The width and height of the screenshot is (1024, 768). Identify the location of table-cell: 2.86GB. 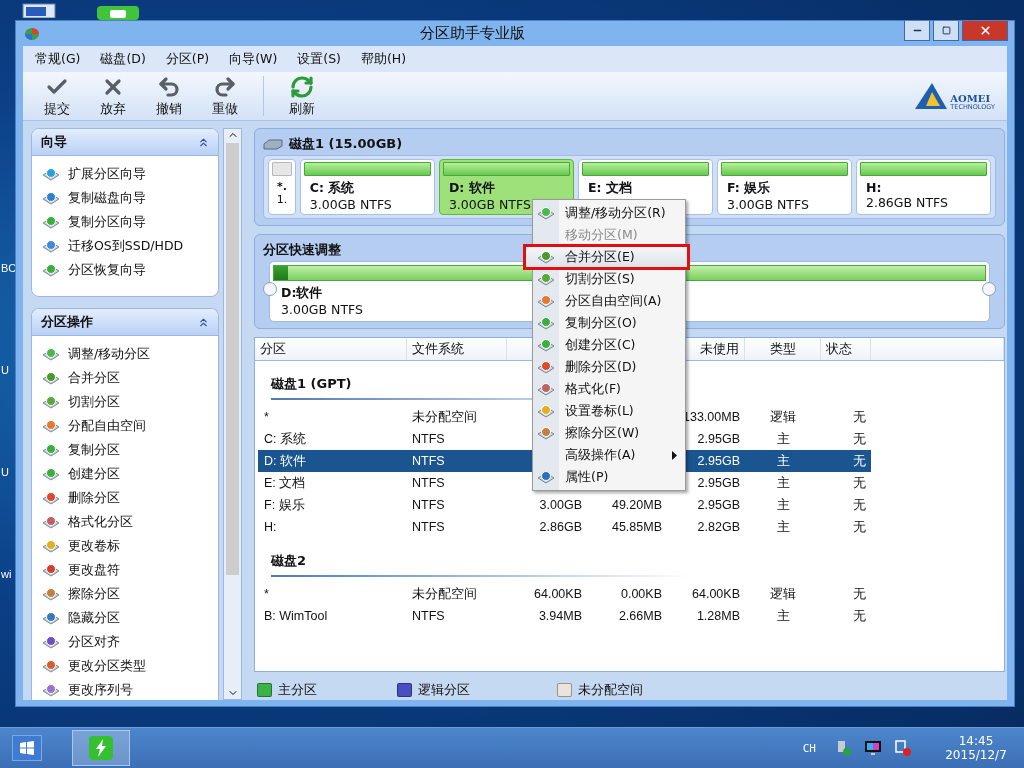
(560, 527).